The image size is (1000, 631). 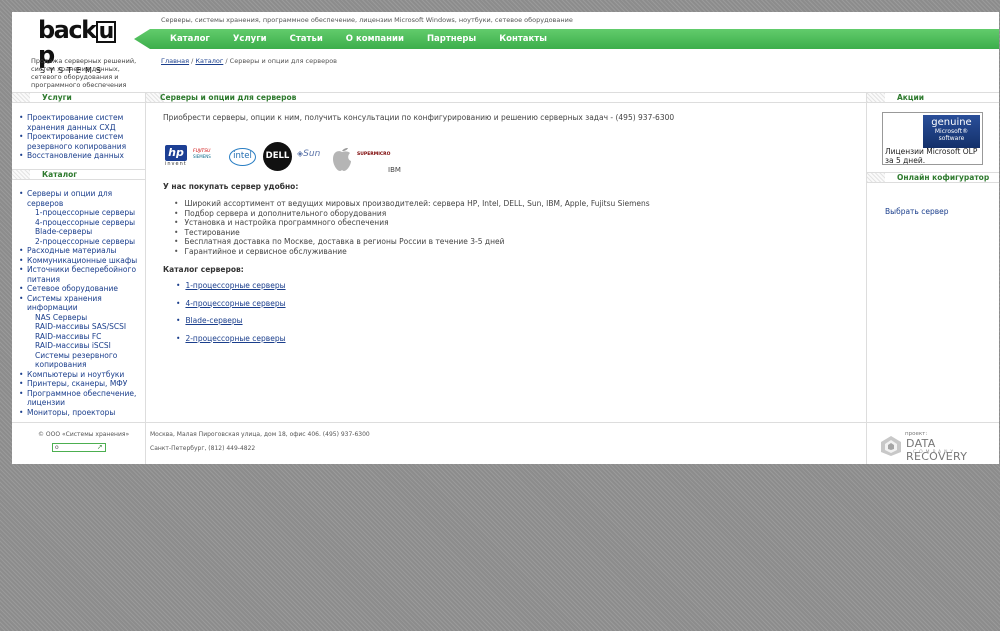 What do you see at coordinates (242, 157) in the screenshot?
I see `intel-logo: intel` at bounding box center [242, 157].